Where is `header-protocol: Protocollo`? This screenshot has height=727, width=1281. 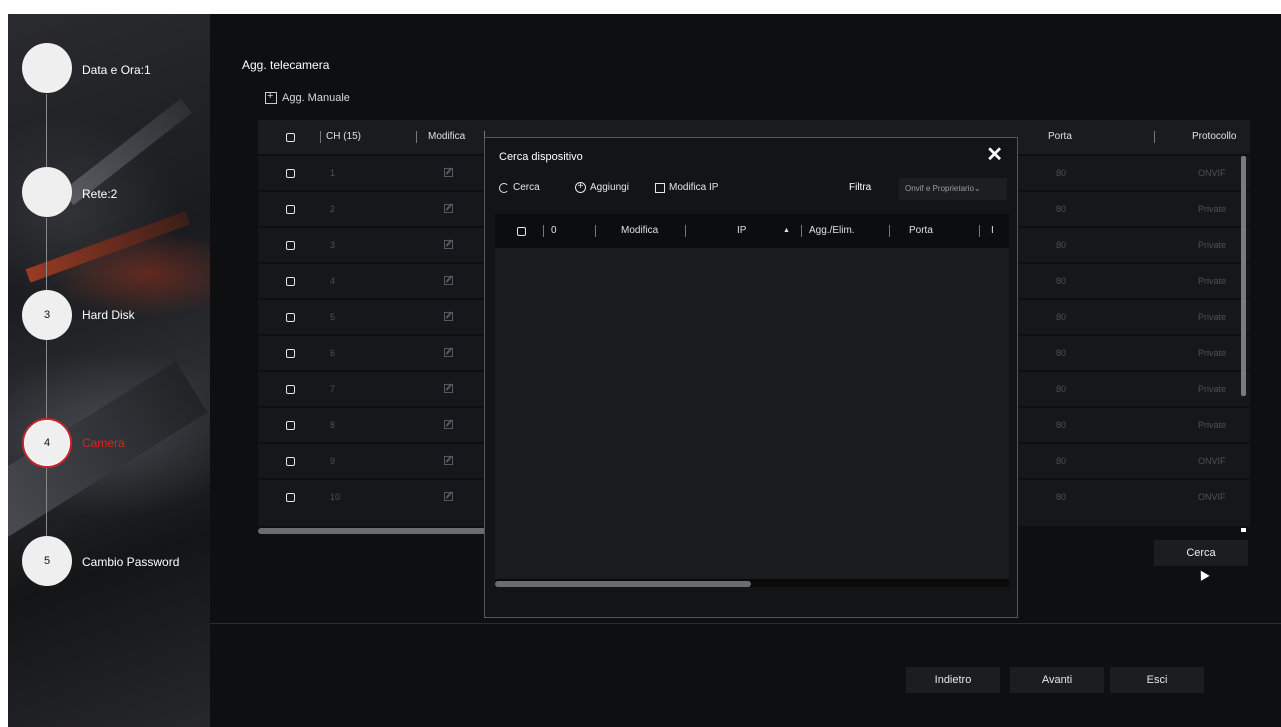
header-protocol: Protocollo is located at coordinates (1214, 137).